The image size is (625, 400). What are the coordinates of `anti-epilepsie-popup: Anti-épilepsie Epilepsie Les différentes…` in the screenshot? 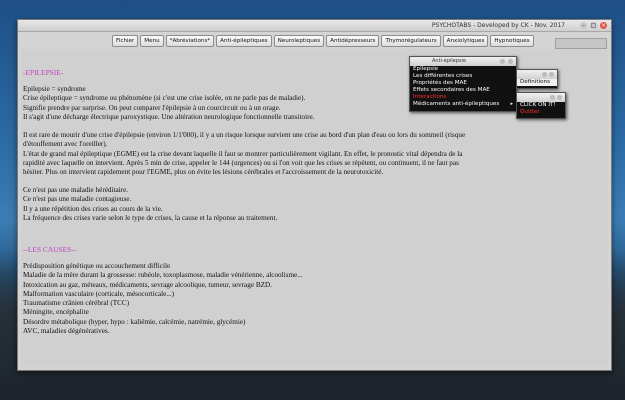 It's located at (463, 84).